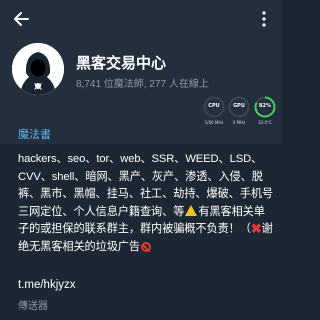  What do you see at coordinates (121, 63) in the screenshot?
I see `group-title: 黑客交易中心` at bounding box center [121, 63].